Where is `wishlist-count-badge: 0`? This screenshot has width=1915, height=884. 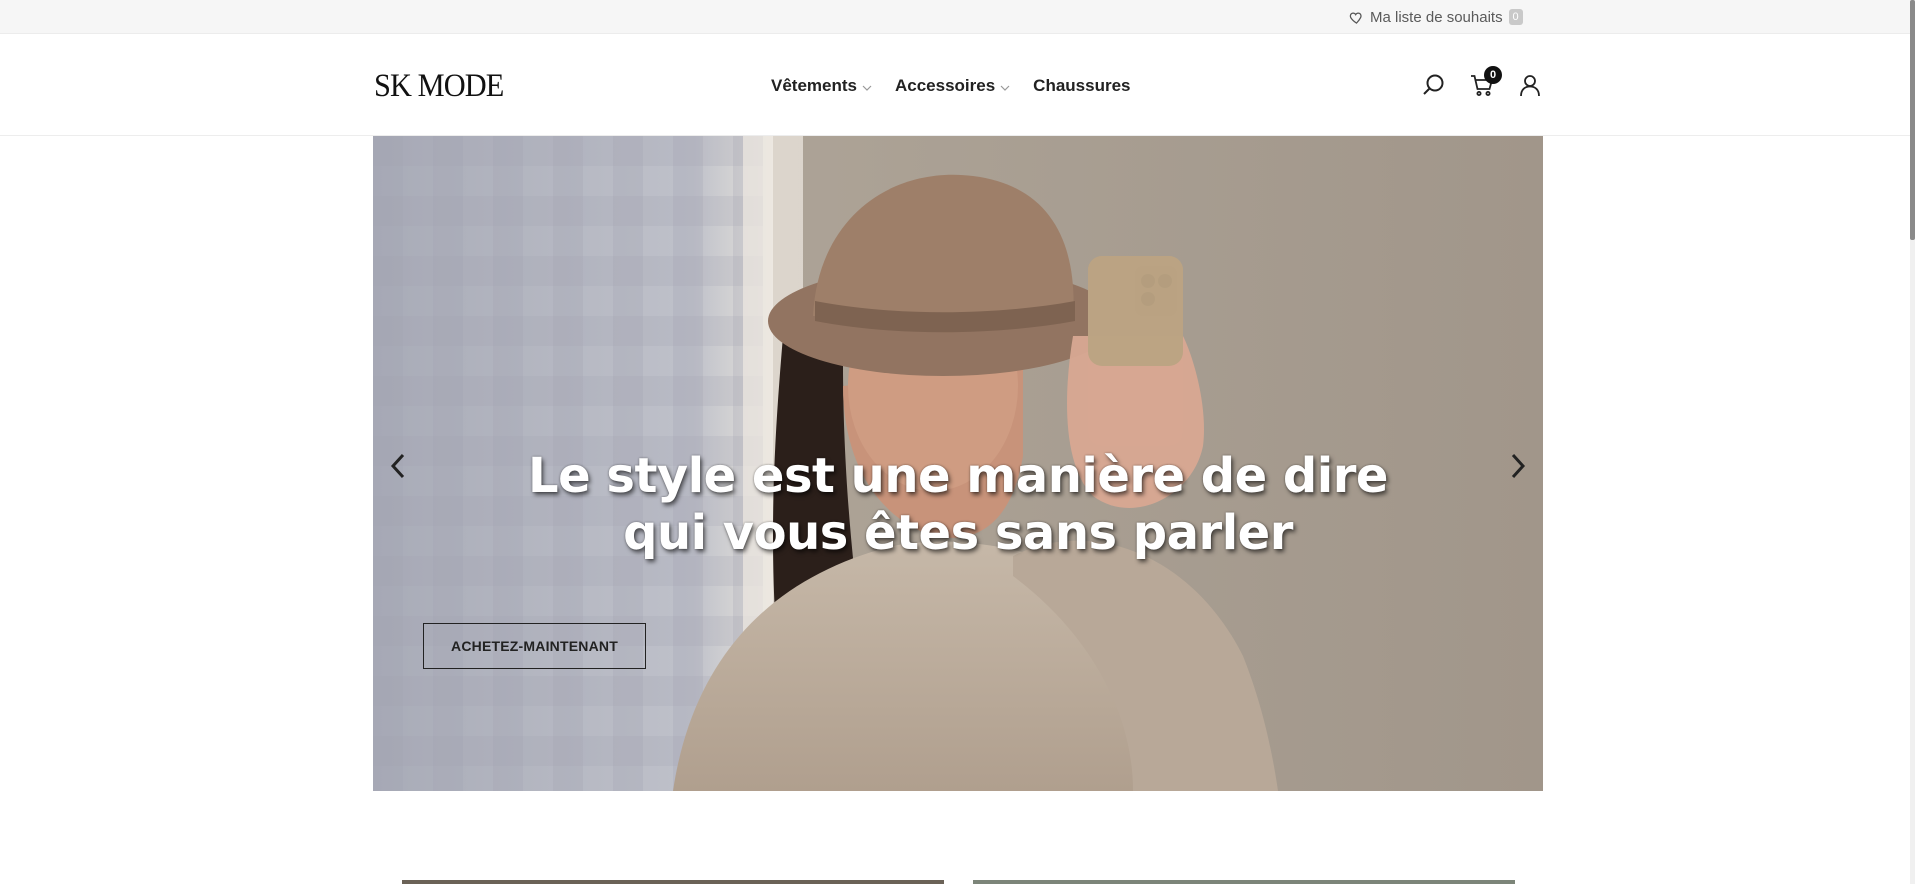
wishlist-count-badge: 0 is located at coordinates (1515, 17).